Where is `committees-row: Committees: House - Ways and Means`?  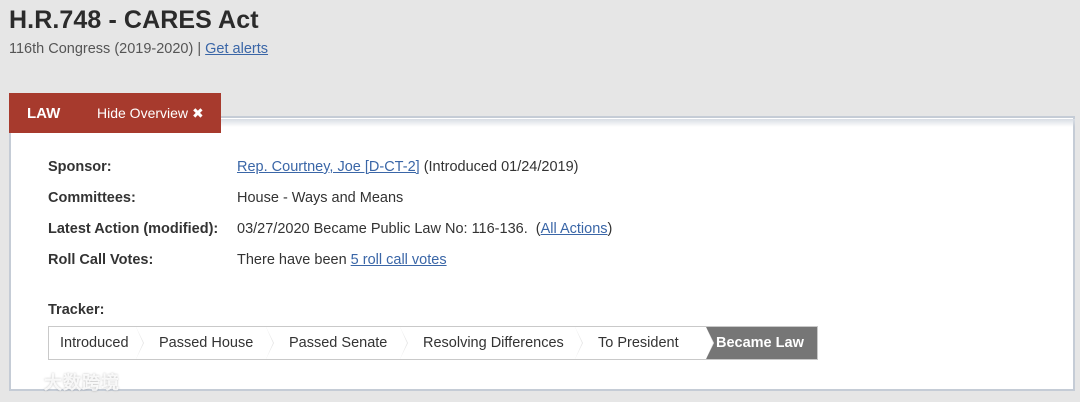
committees-row: Committees: House - Ways and Means is located at coordinates (225, 198).